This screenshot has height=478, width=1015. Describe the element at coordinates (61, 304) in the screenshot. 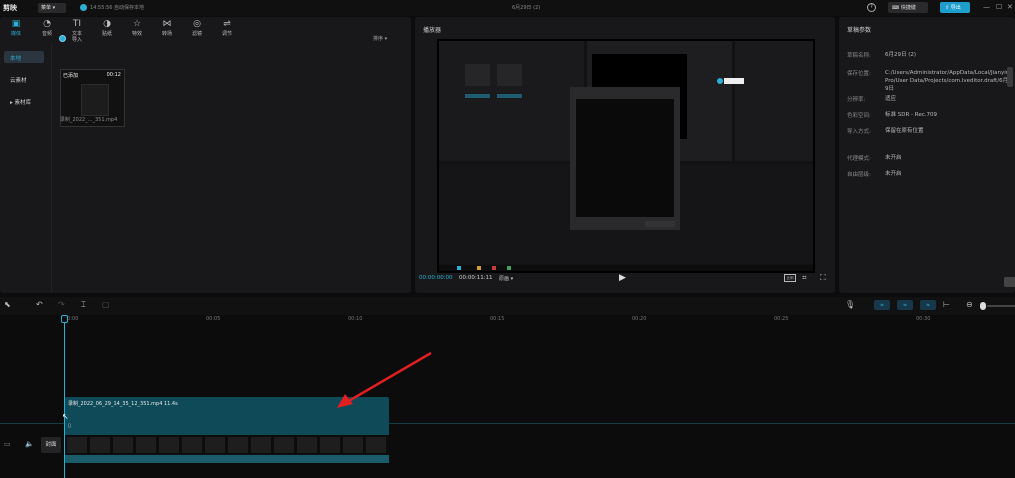

I see `redo-icon: ↷` at that location.